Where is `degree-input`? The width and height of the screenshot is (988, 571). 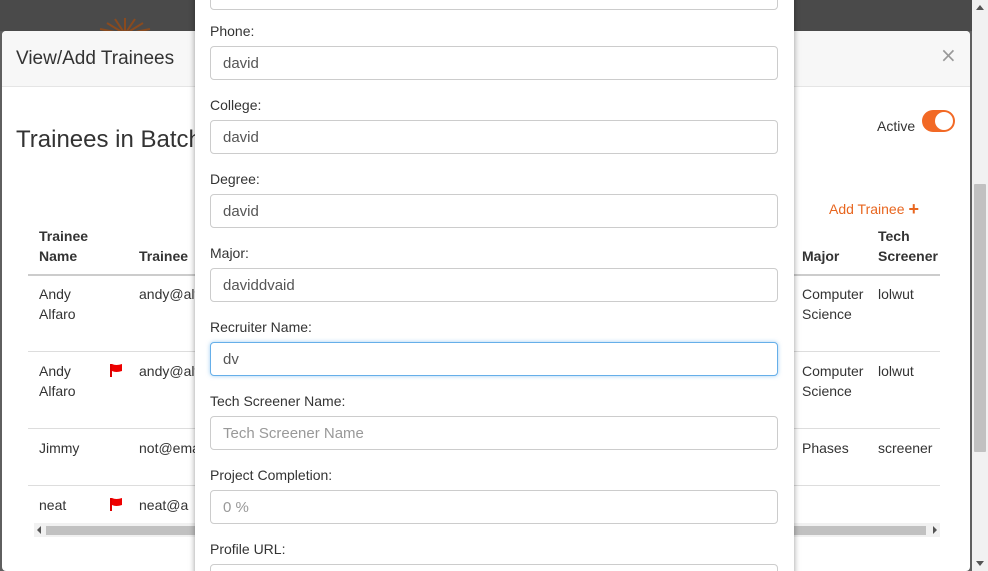
degree-input is located at coordinates (494, 211).